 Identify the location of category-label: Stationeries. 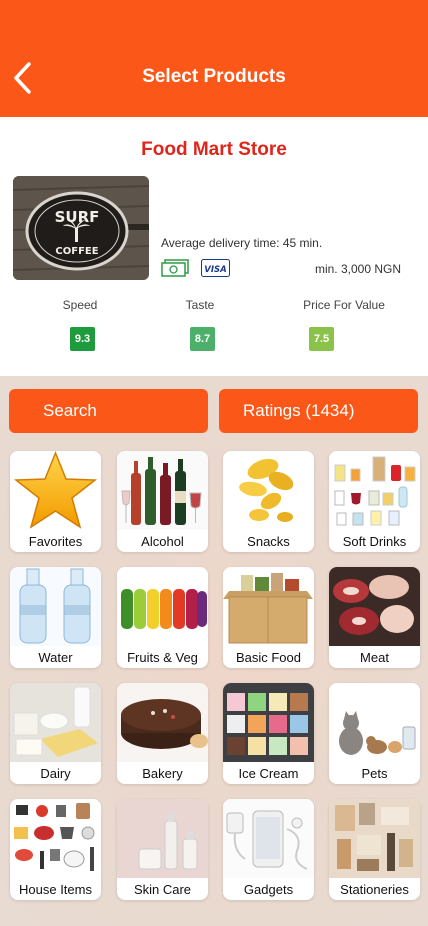
(374, 889).